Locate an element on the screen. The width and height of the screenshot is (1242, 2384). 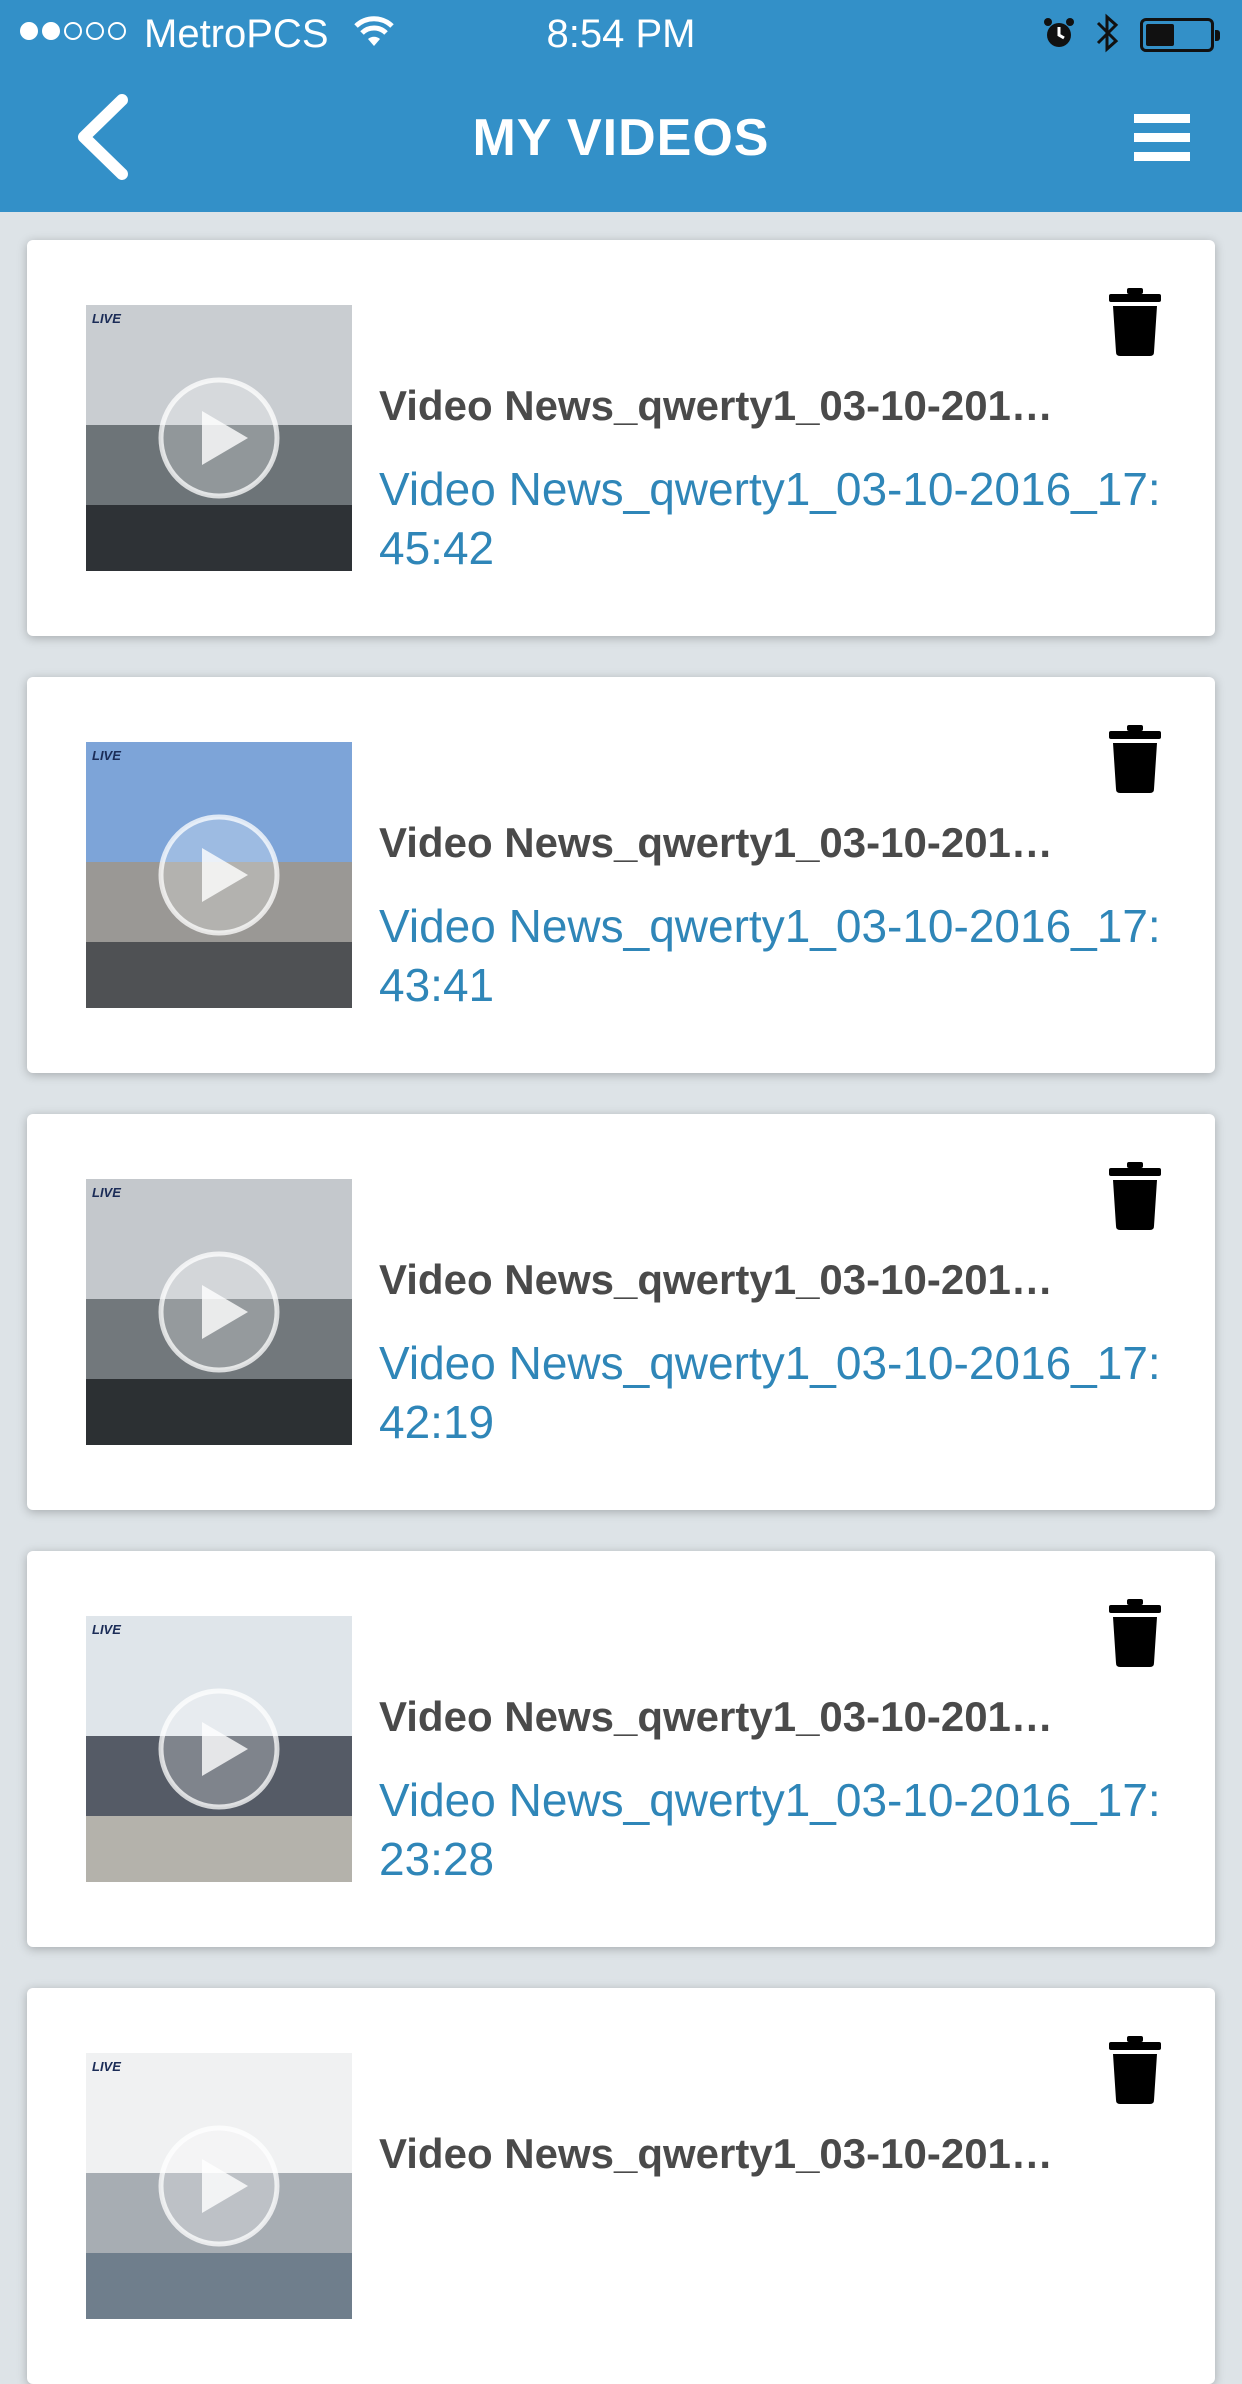
video-filename: Video News_qwerty1_03-10-2016_17:23:28 is located at coordinates (770, 1829).